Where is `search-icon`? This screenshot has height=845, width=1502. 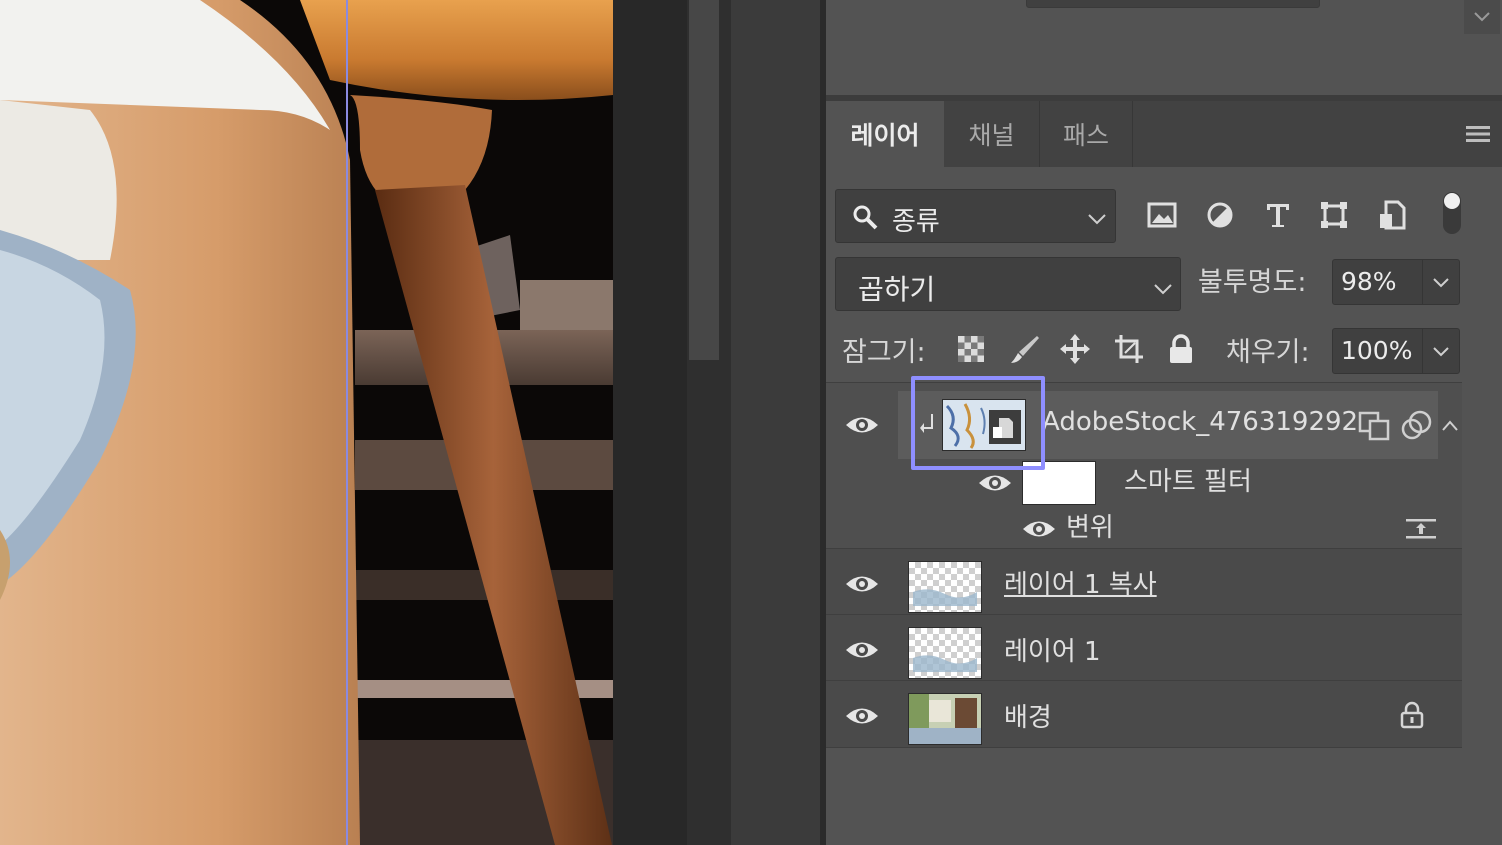
search-icon is located at coordinates (865, 219).